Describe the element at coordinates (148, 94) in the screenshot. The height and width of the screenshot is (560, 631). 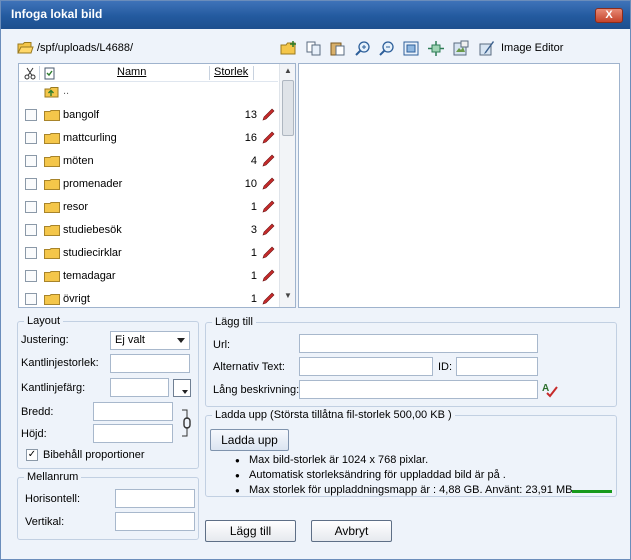
I see `parent-folder-row: ..` at that location.